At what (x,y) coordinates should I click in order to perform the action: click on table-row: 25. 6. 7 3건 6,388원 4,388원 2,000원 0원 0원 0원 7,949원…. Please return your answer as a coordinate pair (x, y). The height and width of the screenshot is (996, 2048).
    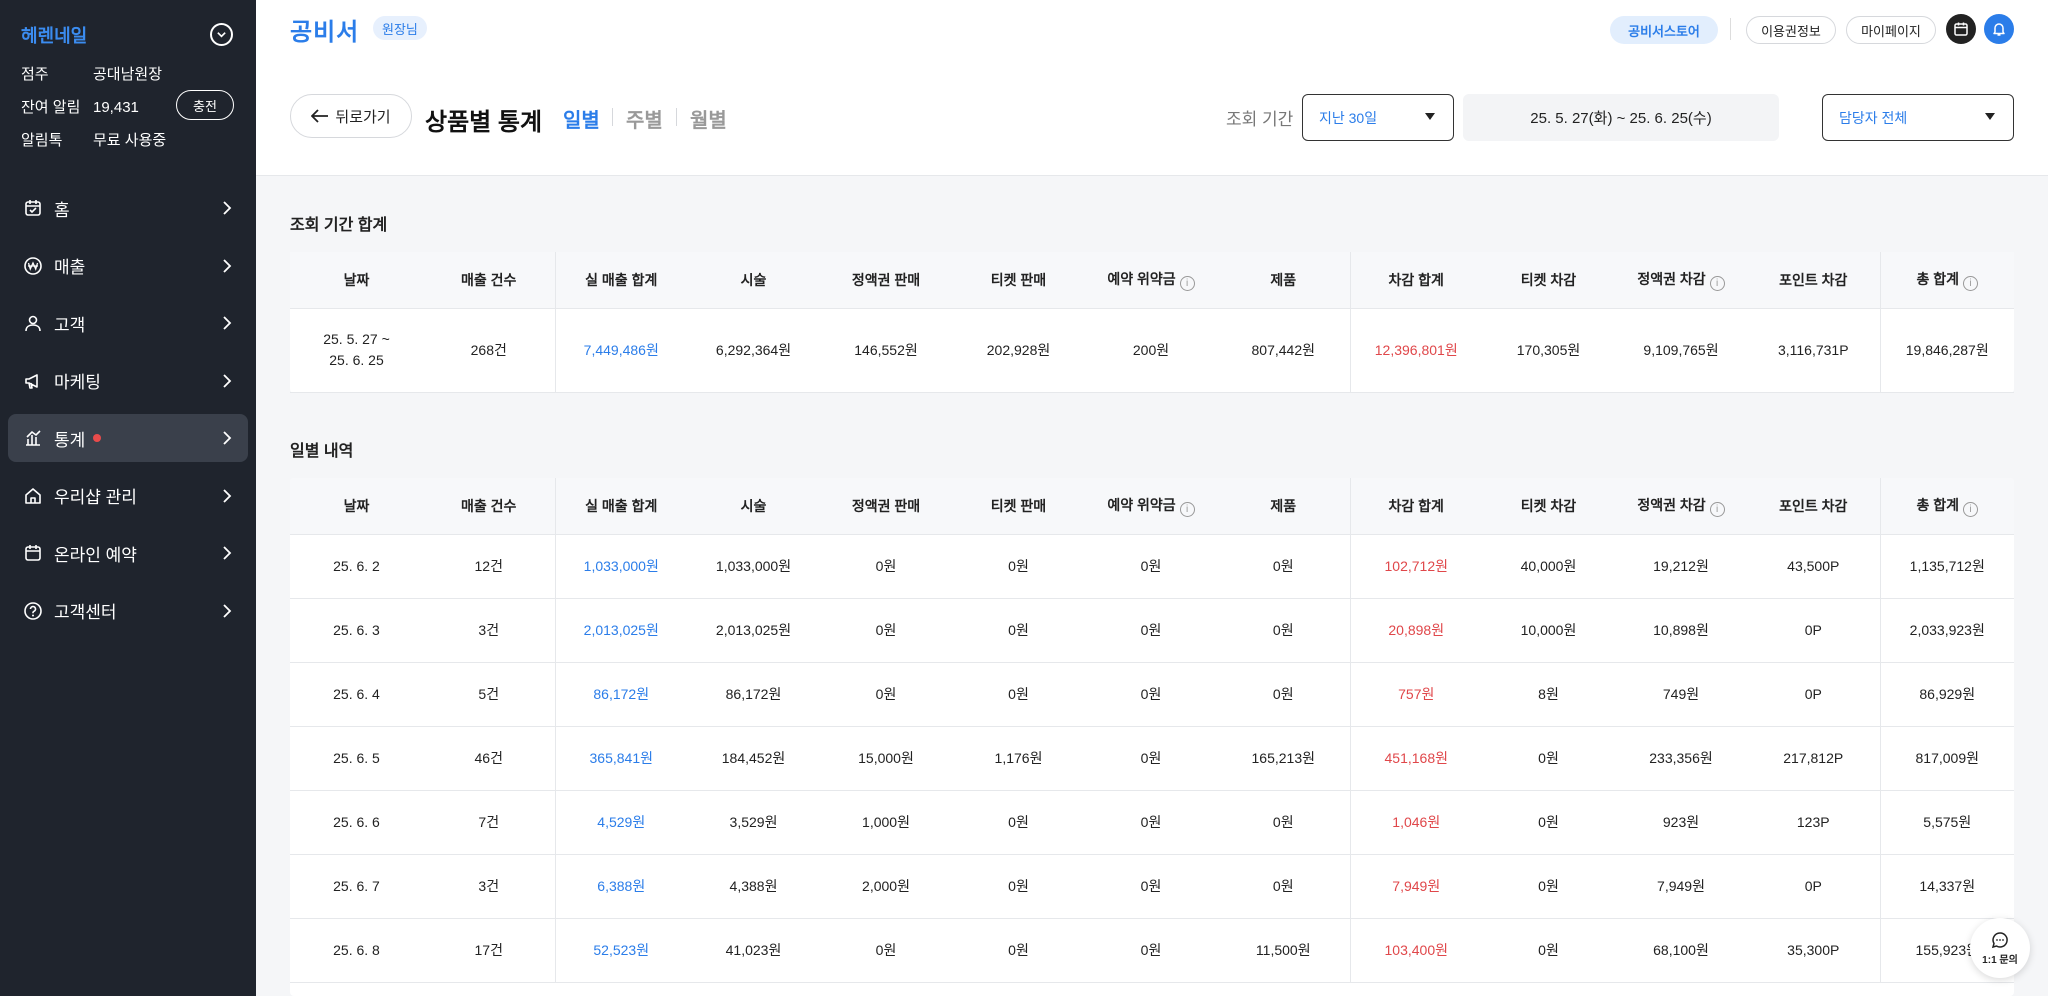
    Looking at the image, I should click on (1152, 886).